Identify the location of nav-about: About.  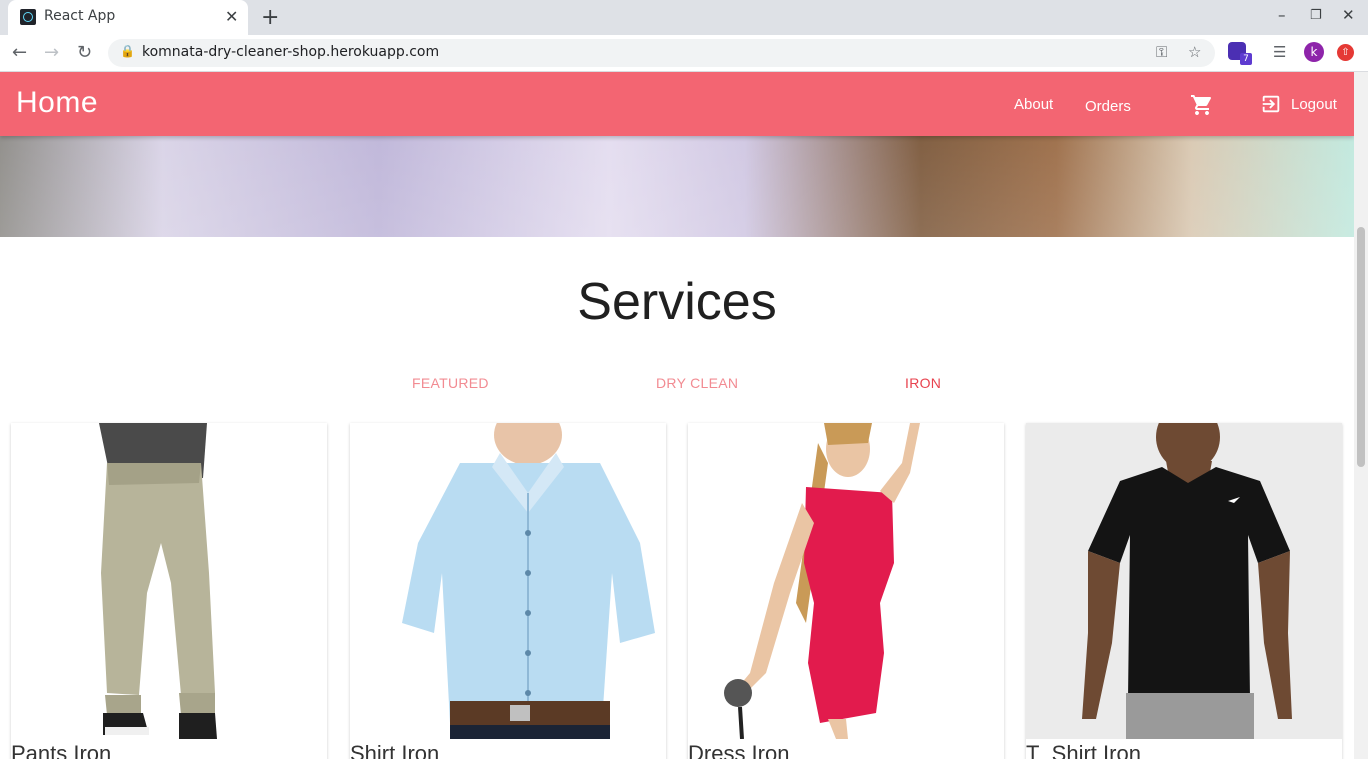
(1033, 104).